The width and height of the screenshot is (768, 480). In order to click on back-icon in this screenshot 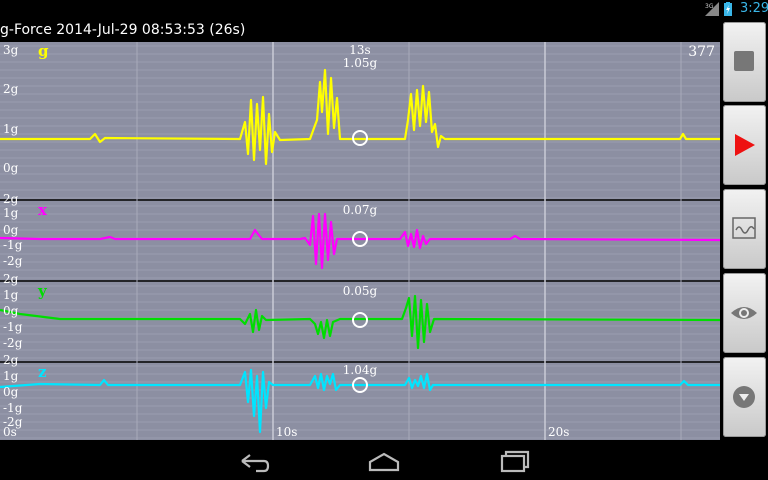, I will do `click(254, 461)`.